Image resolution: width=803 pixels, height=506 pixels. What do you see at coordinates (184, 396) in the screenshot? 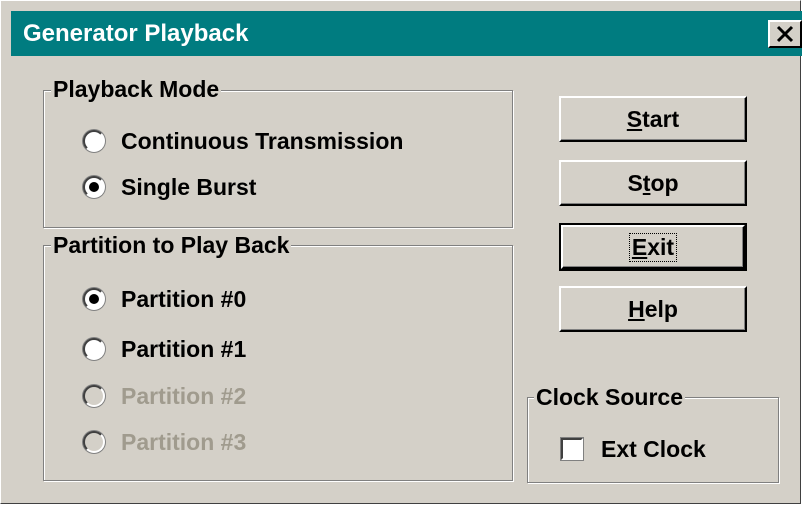
I see `radio-label: Partition #2` at bounding box center [184, 396].